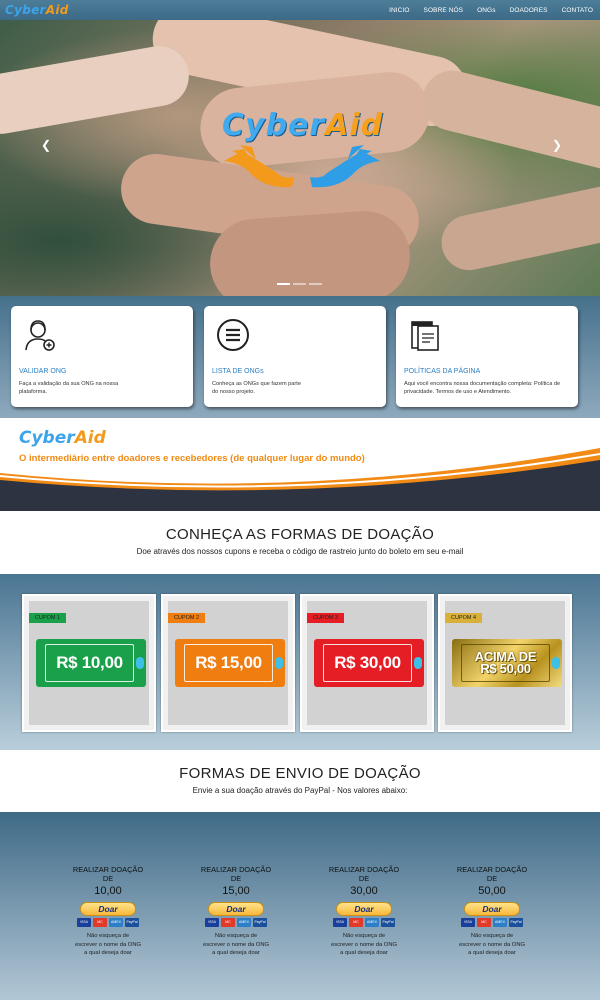  I want to click on coupon-amount-line2: R$ 50,00, so click(505, 668).